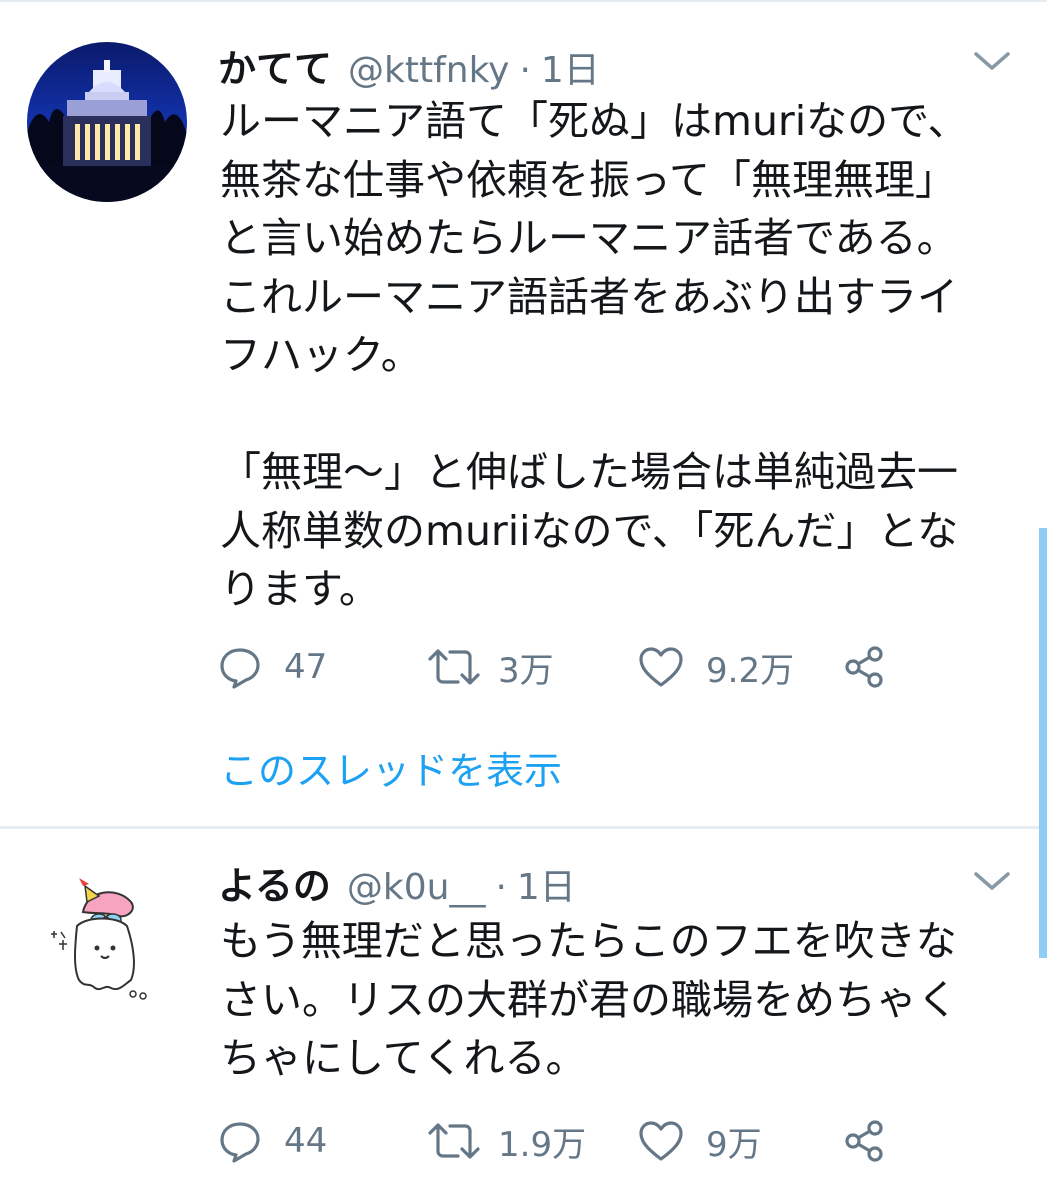  What do you see at coordinates (300, 589) in the screenshot?
I see `tweet-text-line: ります。` at bounding box center [300, 589].